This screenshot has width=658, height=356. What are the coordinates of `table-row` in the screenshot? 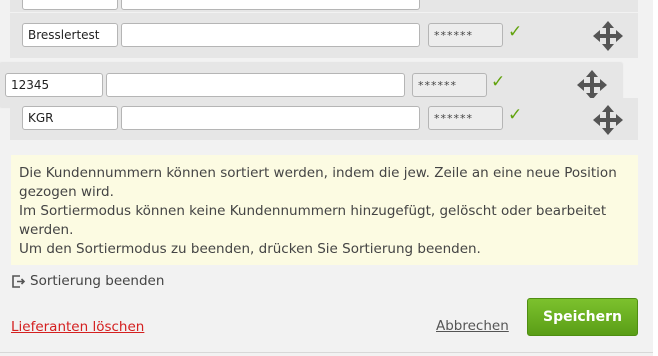 It's located at (324, 6).